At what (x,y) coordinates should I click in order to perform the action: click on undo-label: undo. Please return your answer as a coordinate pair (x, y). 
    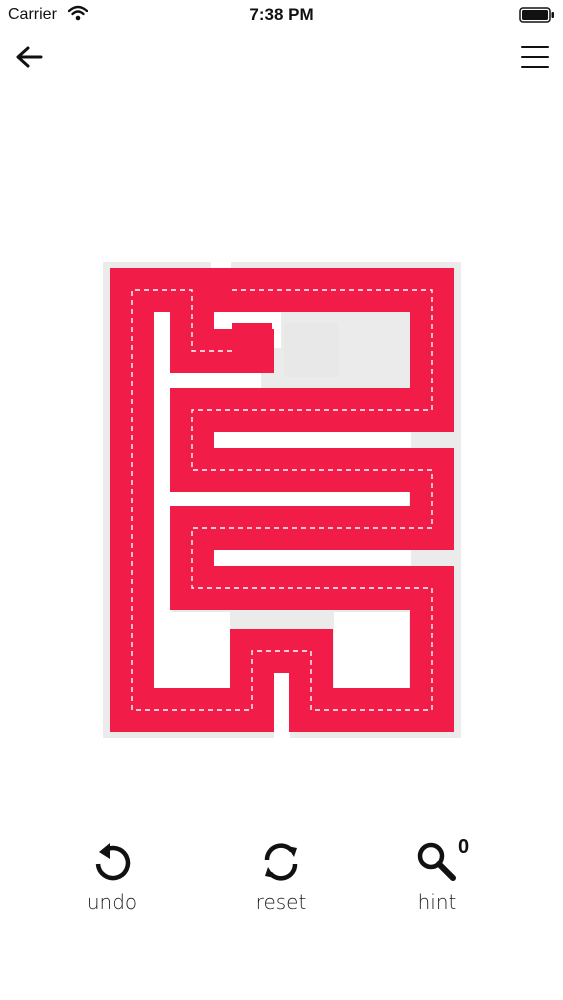
    Looking at the image, I should click on (112, 902).